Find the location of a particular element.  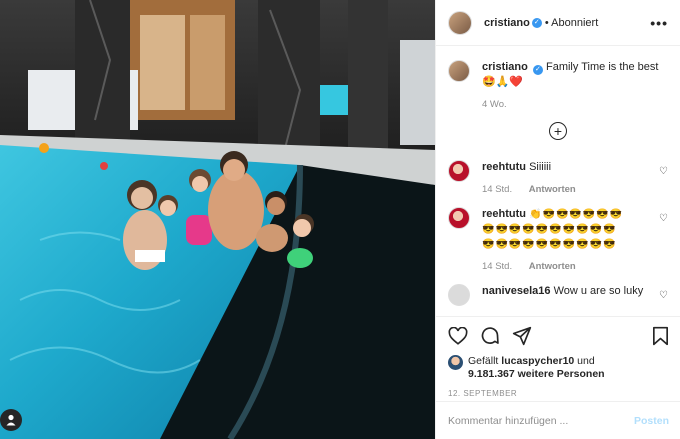

follow-status: • Abonniert is located at coordinates (571, 23).